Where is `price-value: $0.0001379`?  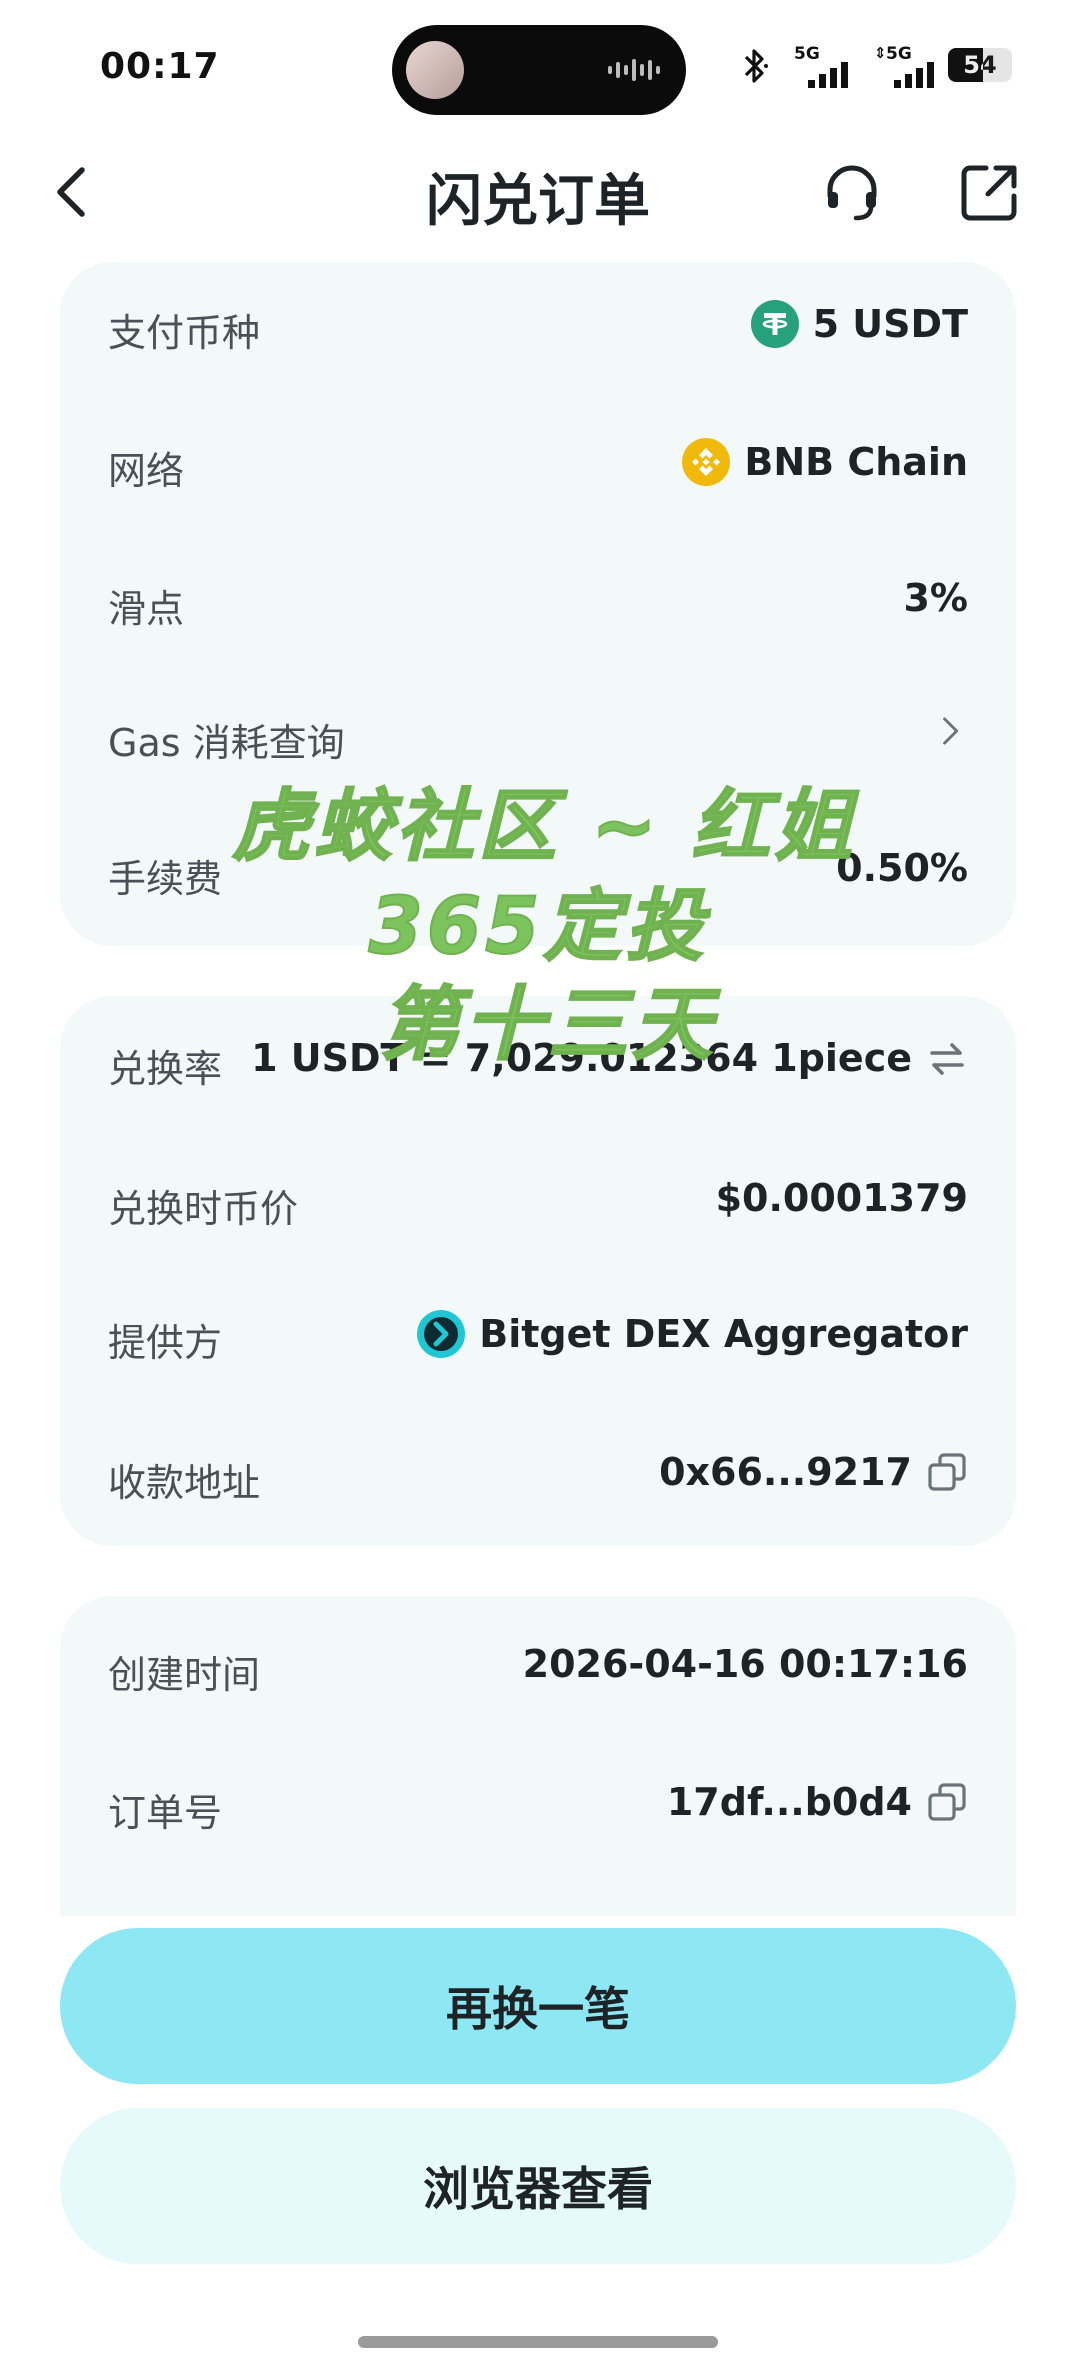 price-value: $0.0001379 is located at coordinates (841, 1198).